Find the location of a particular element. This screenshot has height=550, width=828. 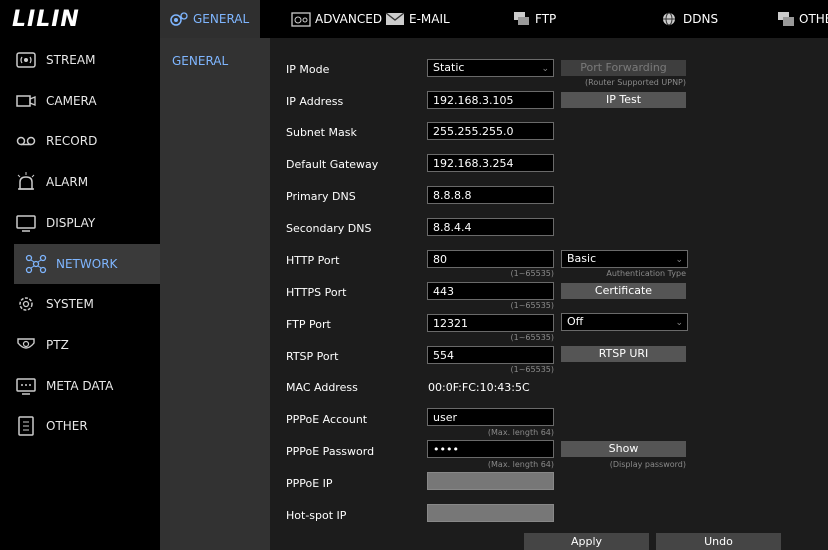

secondary-dns-input is located at coordinates (490, 227).